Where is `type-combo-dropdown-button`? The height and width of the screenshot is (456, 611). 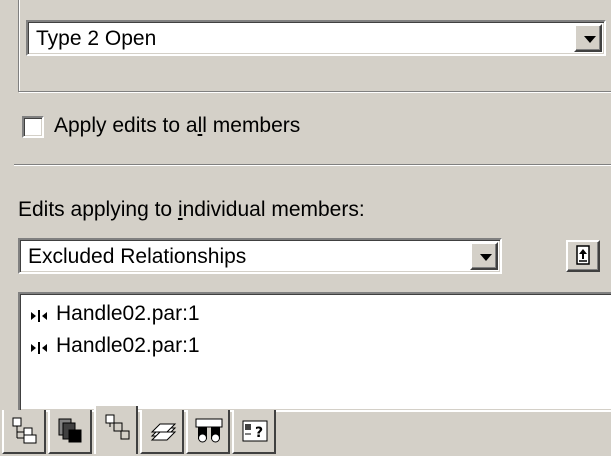 type-combo-dropdown-button is located at coordinates (588, 38).